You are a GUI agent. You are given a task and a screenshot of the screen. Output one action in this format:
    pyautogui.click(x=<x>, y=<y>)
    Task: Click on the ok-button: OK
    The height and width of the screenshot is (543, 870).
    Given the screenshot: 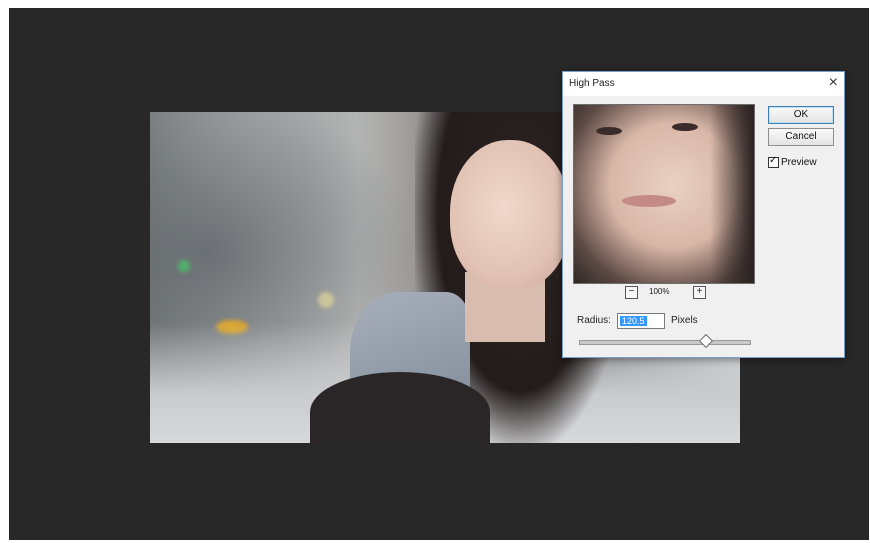 What is the action you would take?
    pyautogui.click(x=801, y=115)
    